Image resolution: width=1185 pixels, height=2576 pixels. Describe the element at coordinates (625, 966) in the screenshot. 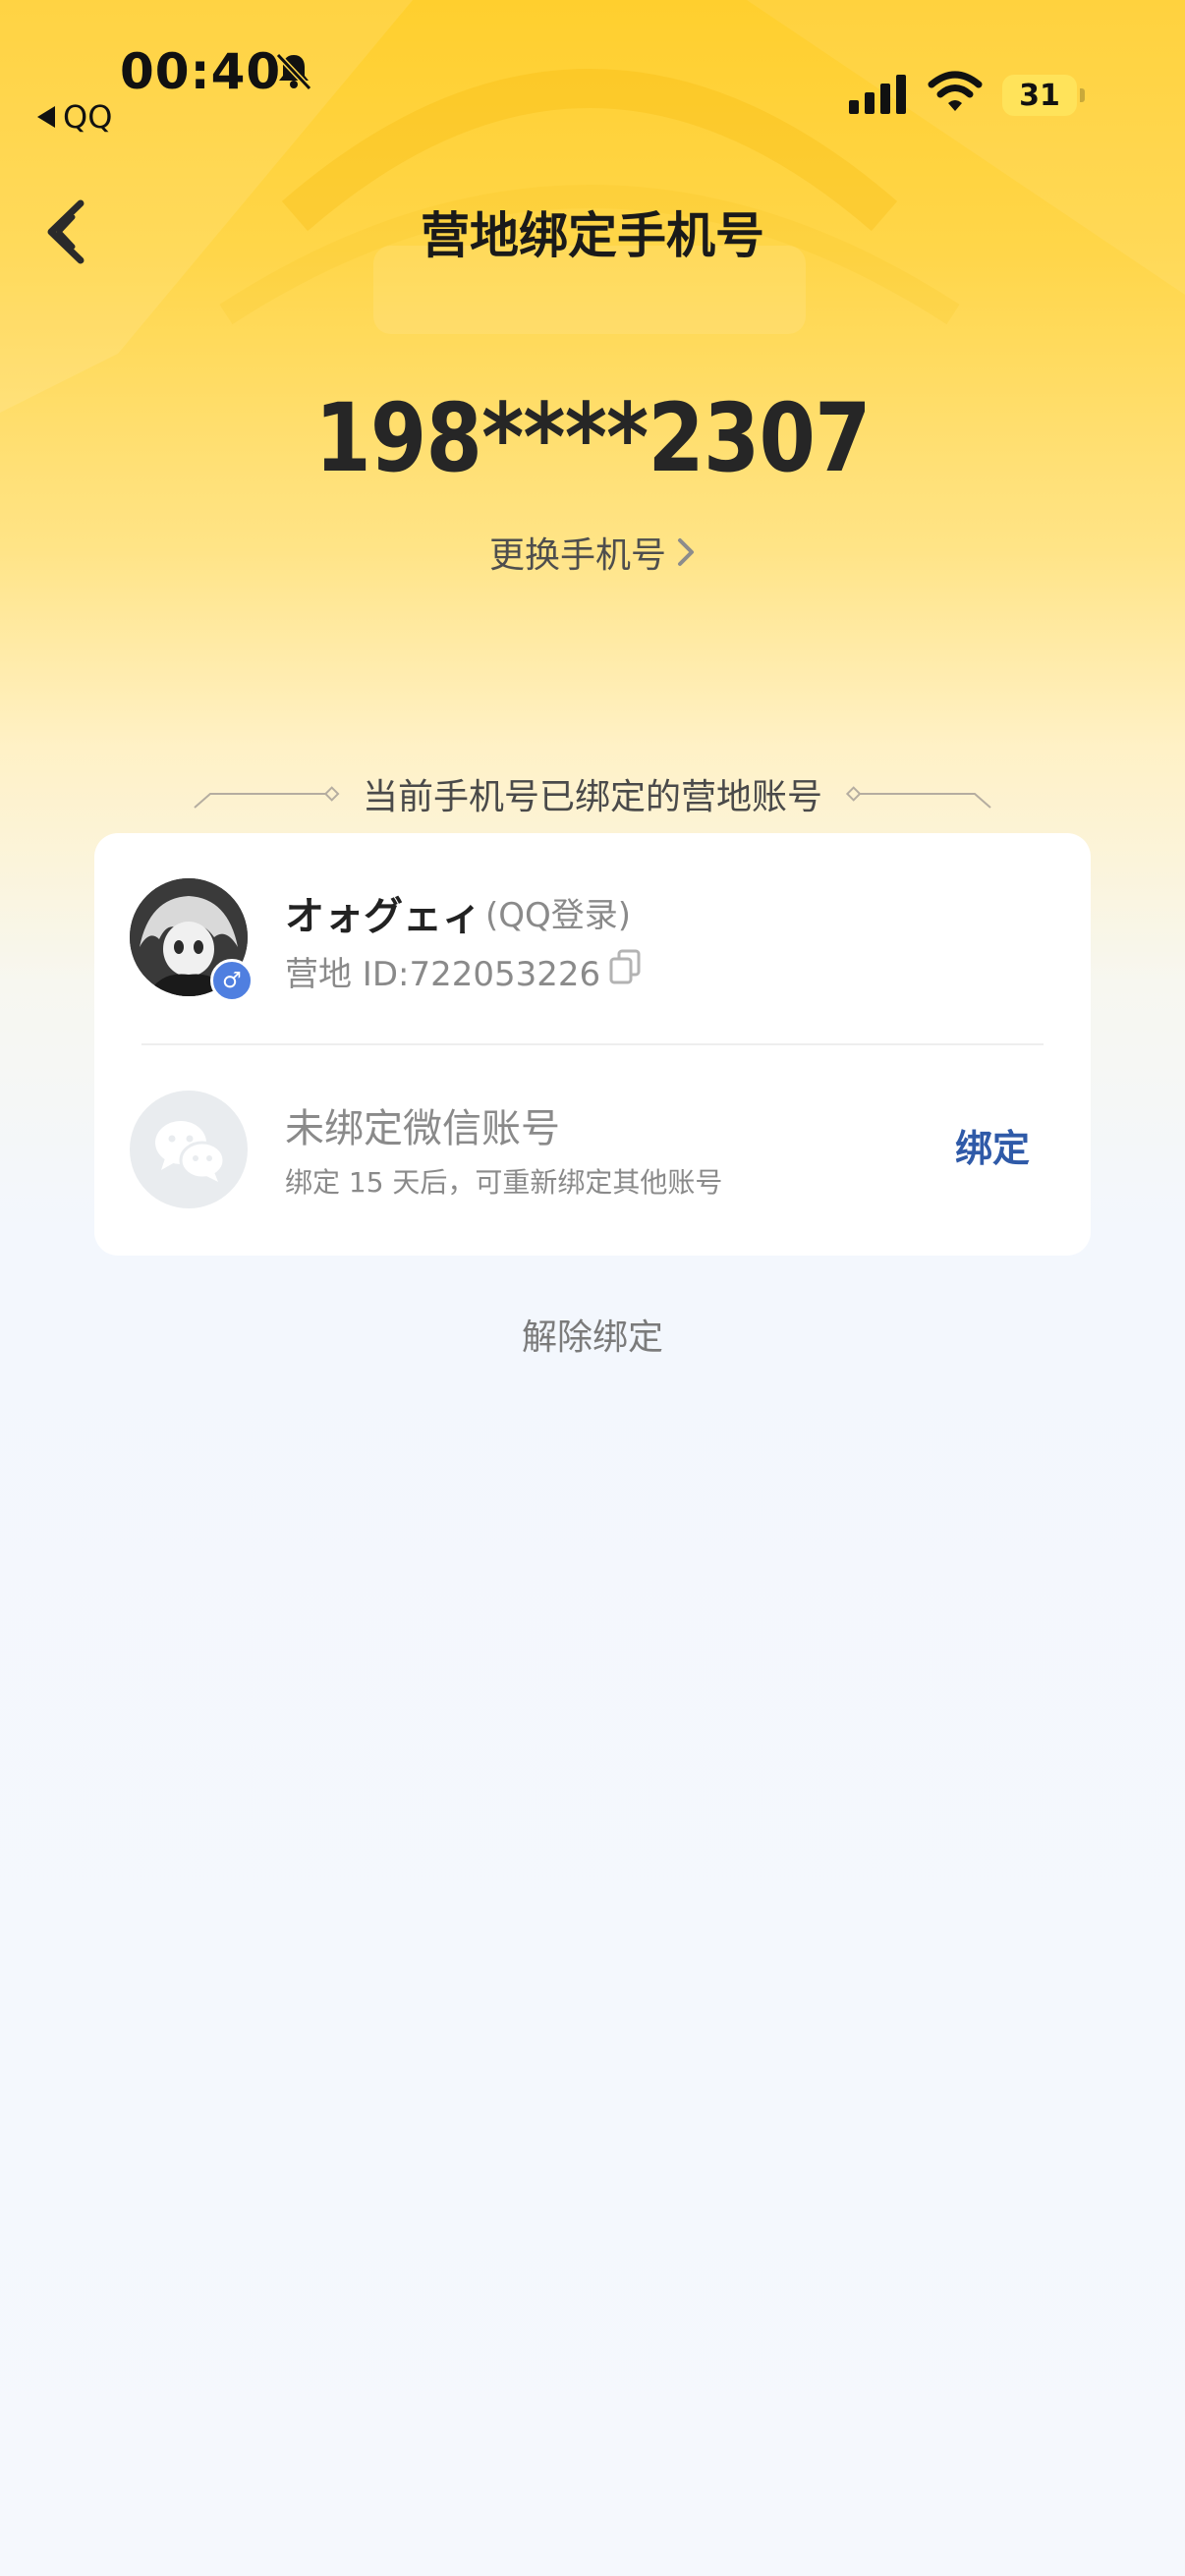

I see `copy-icon` at that location.